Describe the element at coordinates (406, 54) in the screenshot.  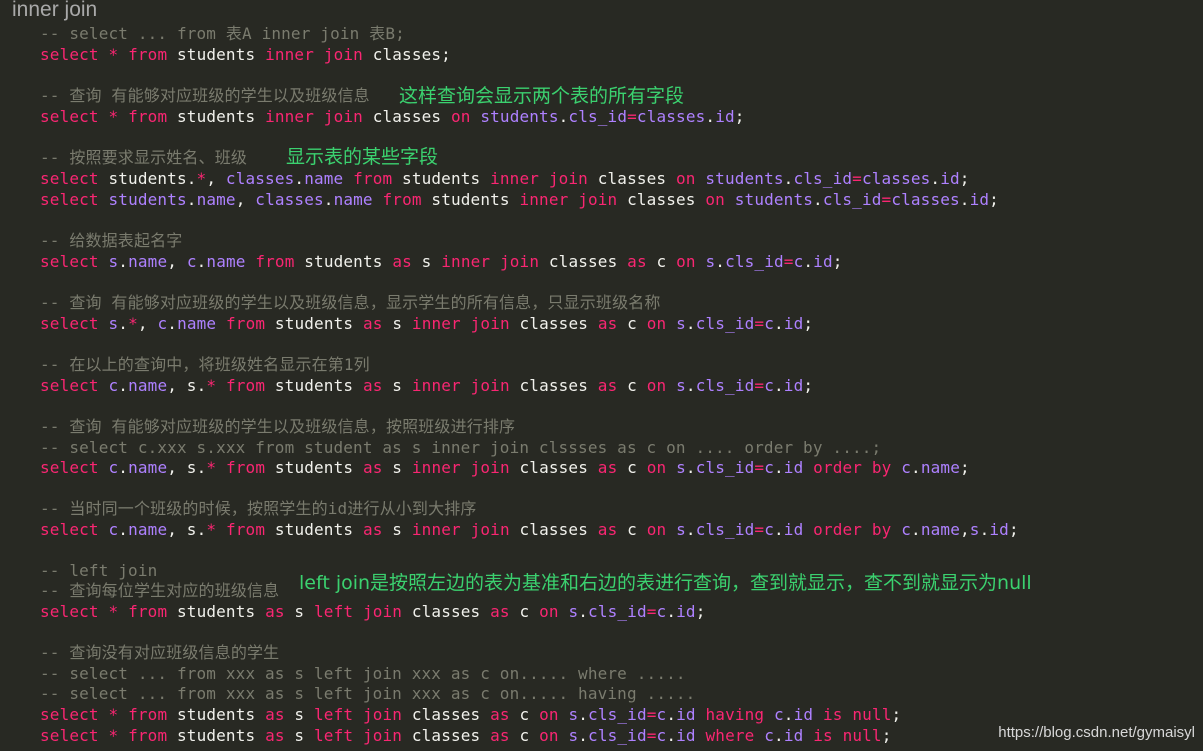
I see `sql-text: classes;` at that location.